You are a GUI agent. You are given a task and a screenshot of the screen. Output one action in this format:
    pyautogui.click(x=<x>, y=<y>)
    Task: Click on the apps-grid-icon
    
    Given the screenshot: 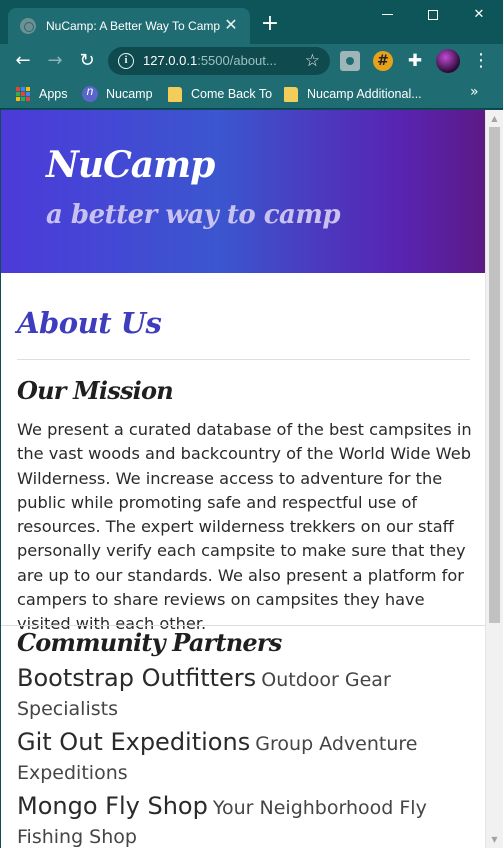 What is the action you would take?
    pyautogui.click(x=23, y=94)
    